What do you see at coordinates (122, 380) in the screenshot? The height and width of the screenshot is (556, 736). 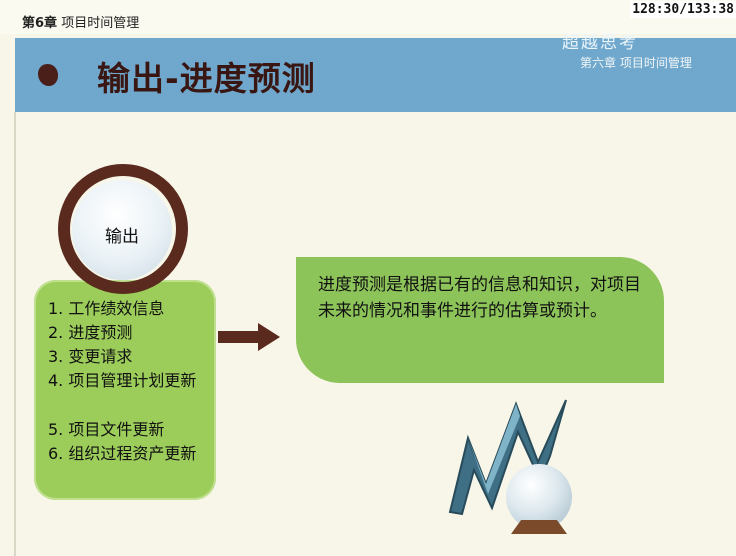 I see `output-item: 4. 项目管理计划更新` at bounding box center [122, 380].